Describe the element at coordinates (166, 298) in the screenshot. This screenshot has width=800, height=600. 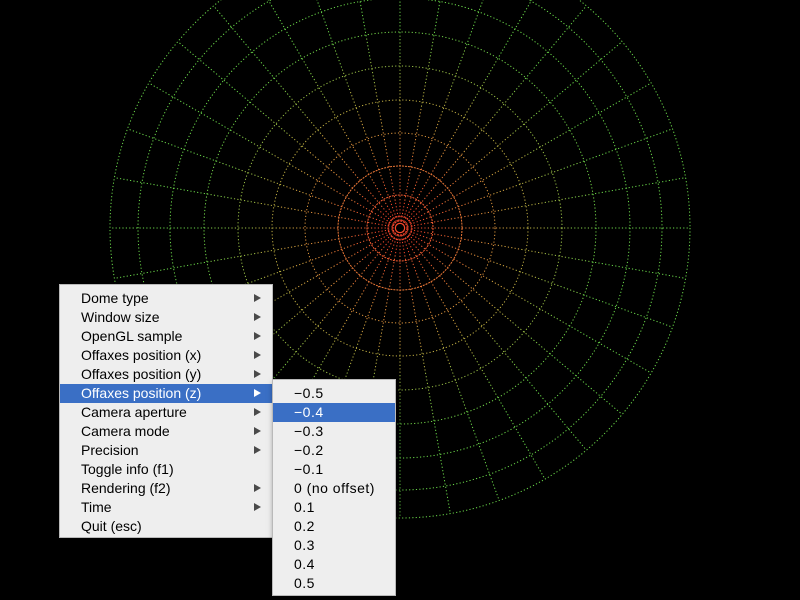
I see `menu-item-dome-type: Dome type` at that location.